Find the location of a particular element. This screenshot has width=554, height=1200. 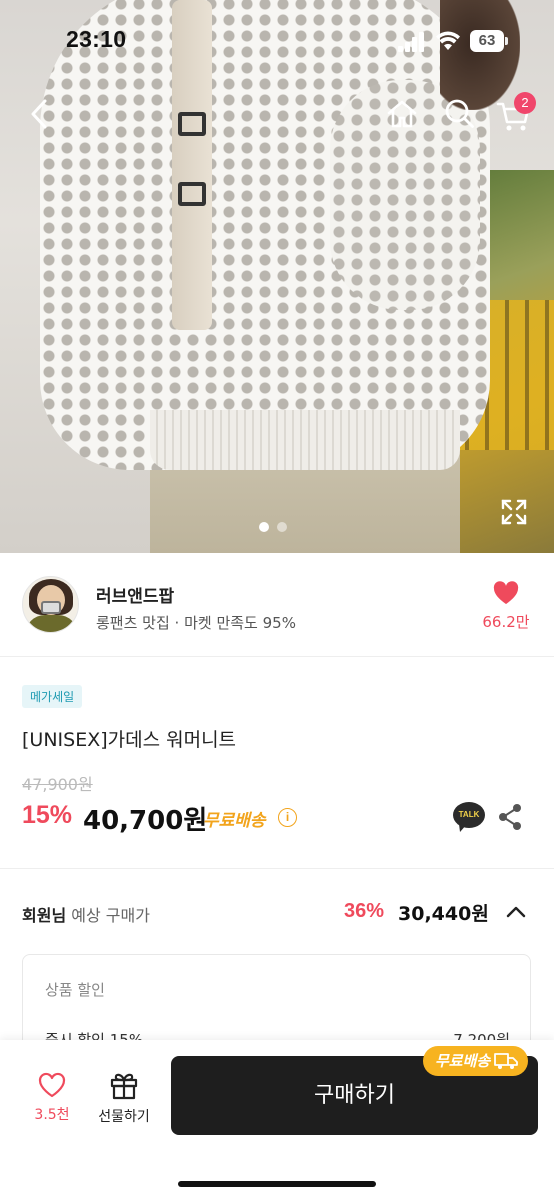

seller-description: 롱팬츠 맛집 · 마켓 만족도 95% is located at coordinates (196, 623).